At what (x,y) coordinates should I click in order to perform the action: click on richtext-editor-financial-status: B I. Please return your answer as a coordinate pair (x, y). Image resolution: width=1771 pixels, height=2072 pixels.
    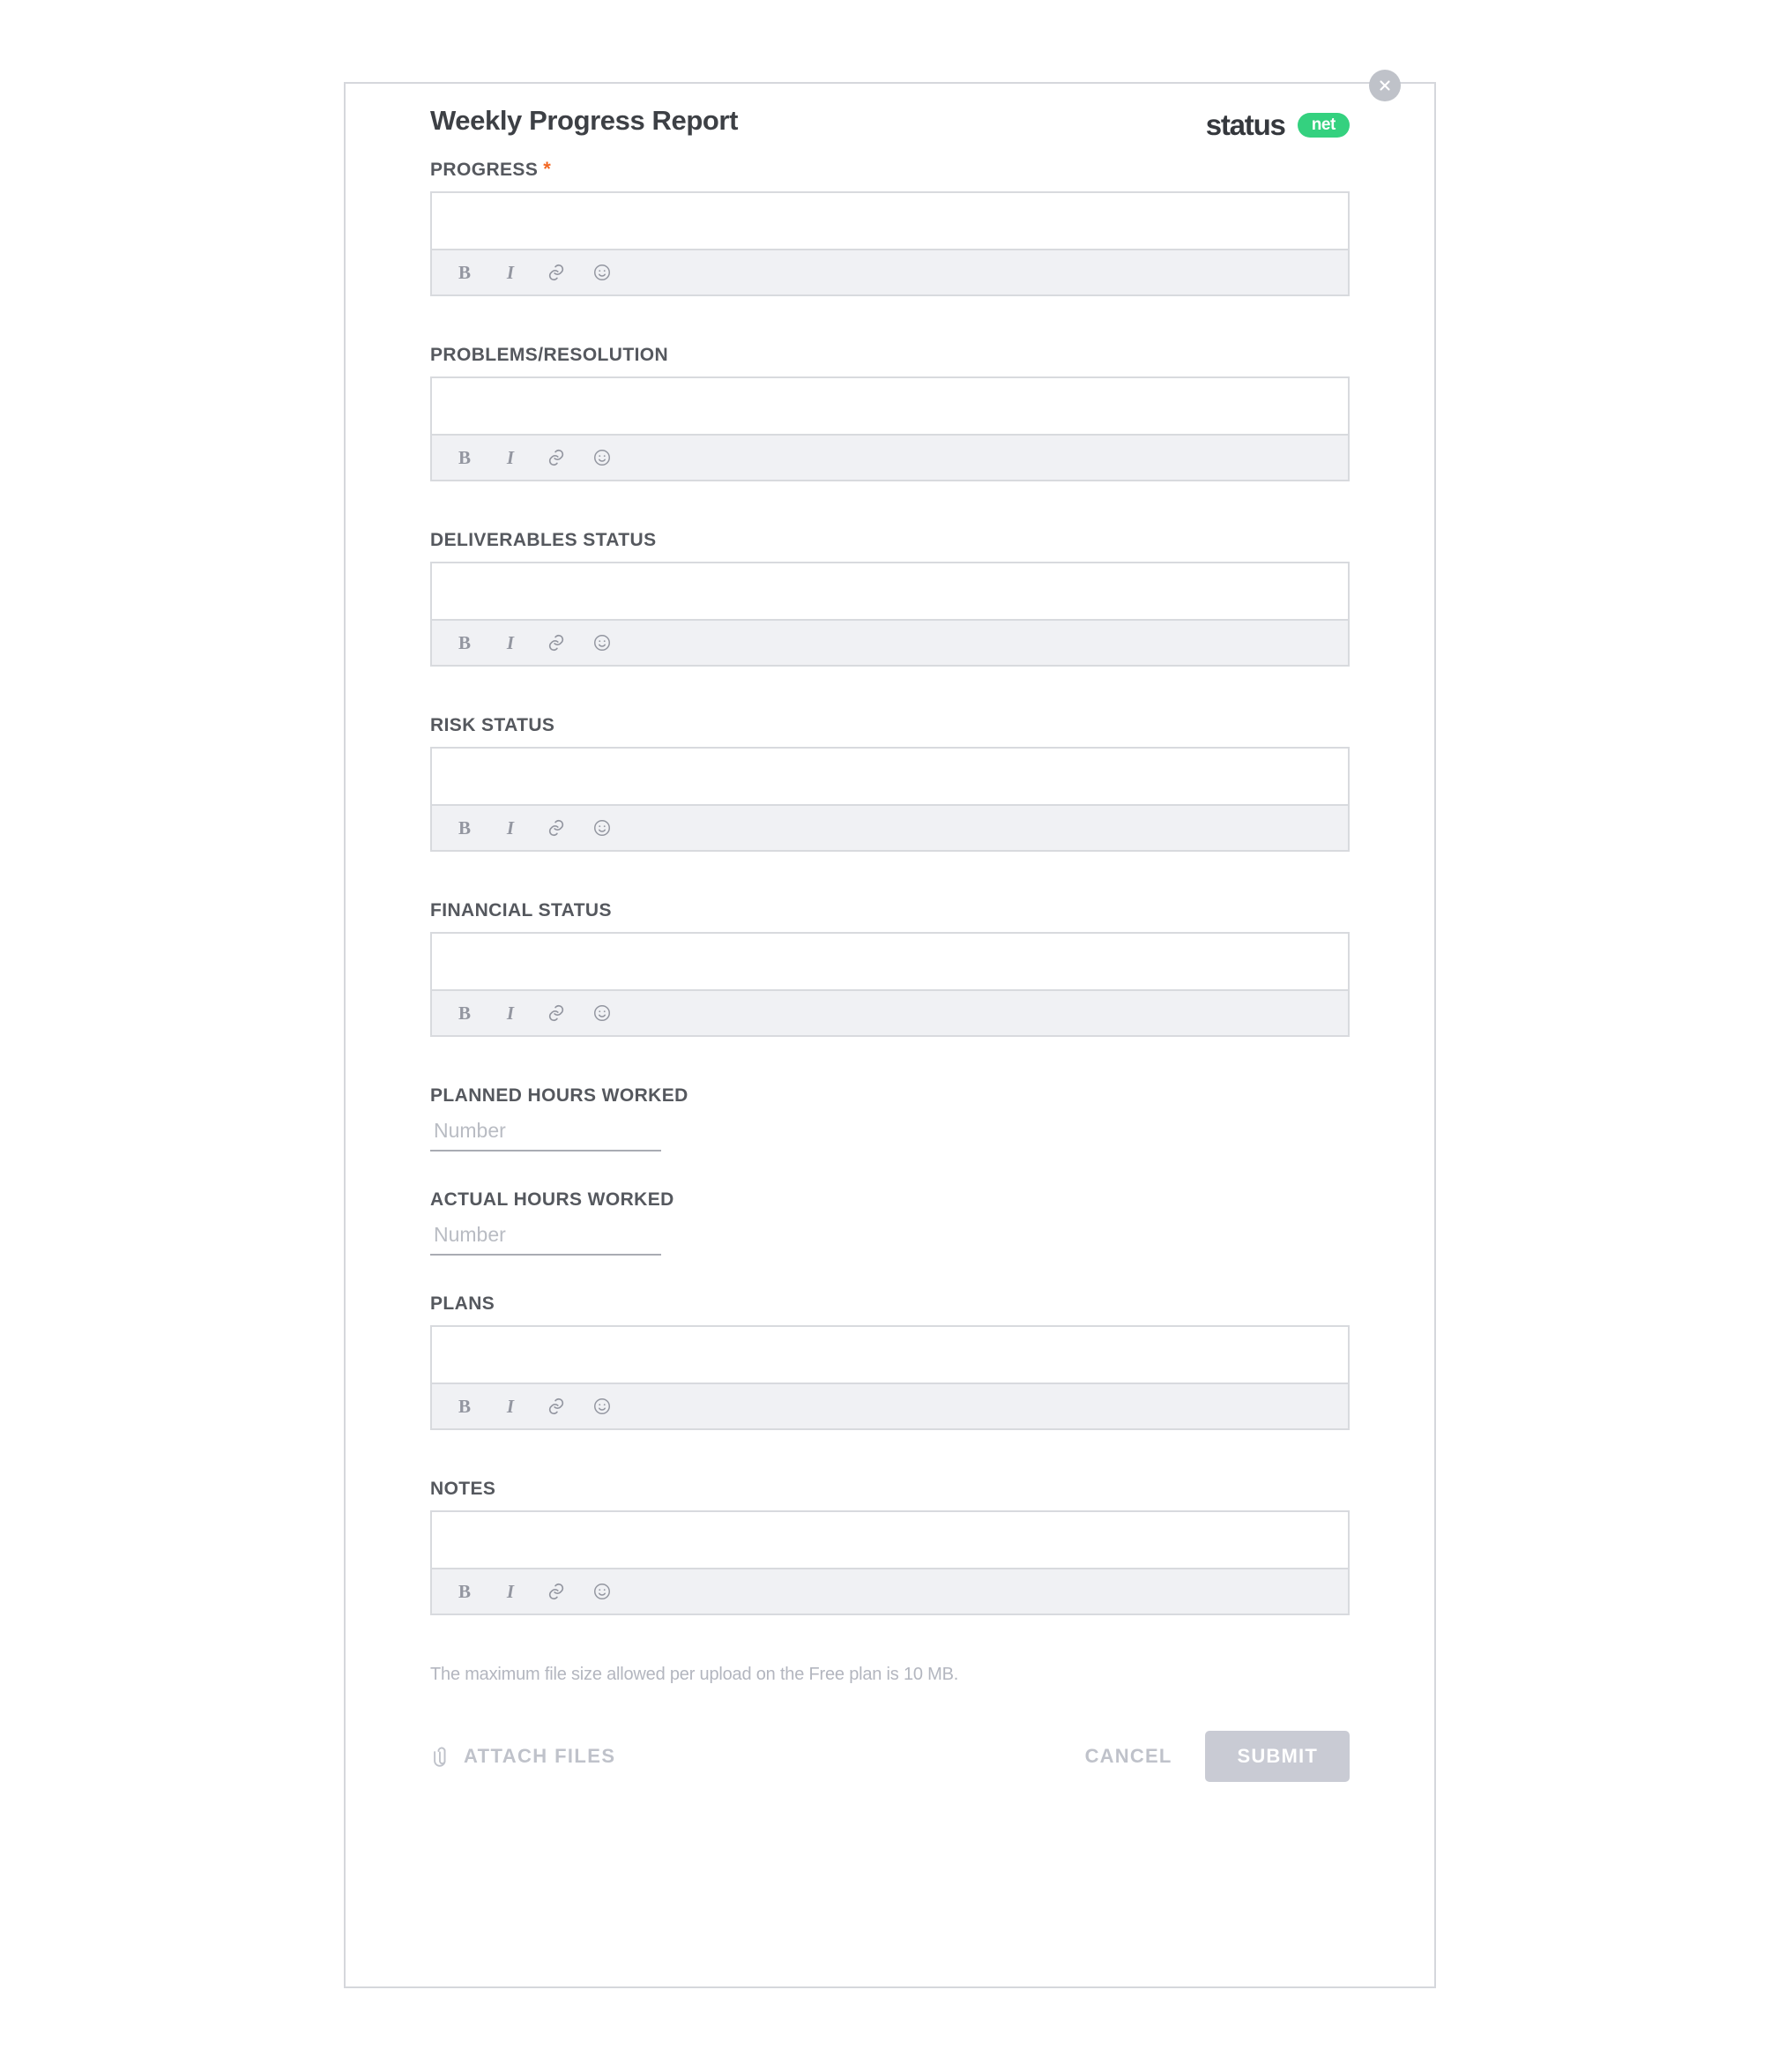
    Looking at the image, I should click on (890, 984).